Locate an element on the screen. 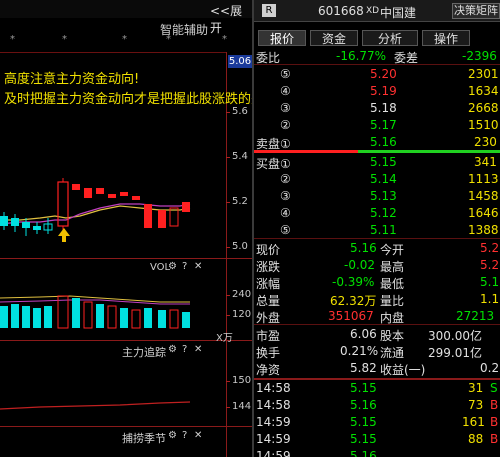 The width and height of the screenshot is (500, 457). buy-price: 5.14 is located at coordinates (383, 179).